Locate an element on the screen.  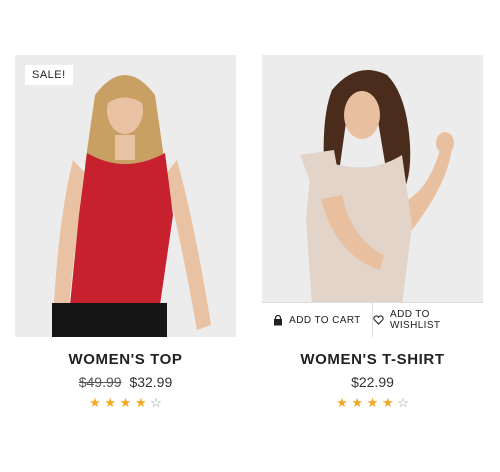
sale-badge: SALE! is located at coordinates (49, 75).